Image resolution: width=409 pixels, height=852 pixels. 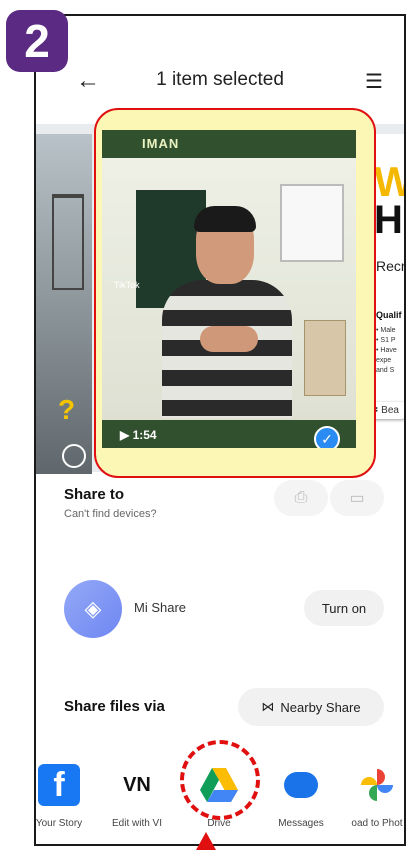 What do you see at coordinates (229, 339) in the screenshot?
I see `person-hands` at bounding box center [229, 339].